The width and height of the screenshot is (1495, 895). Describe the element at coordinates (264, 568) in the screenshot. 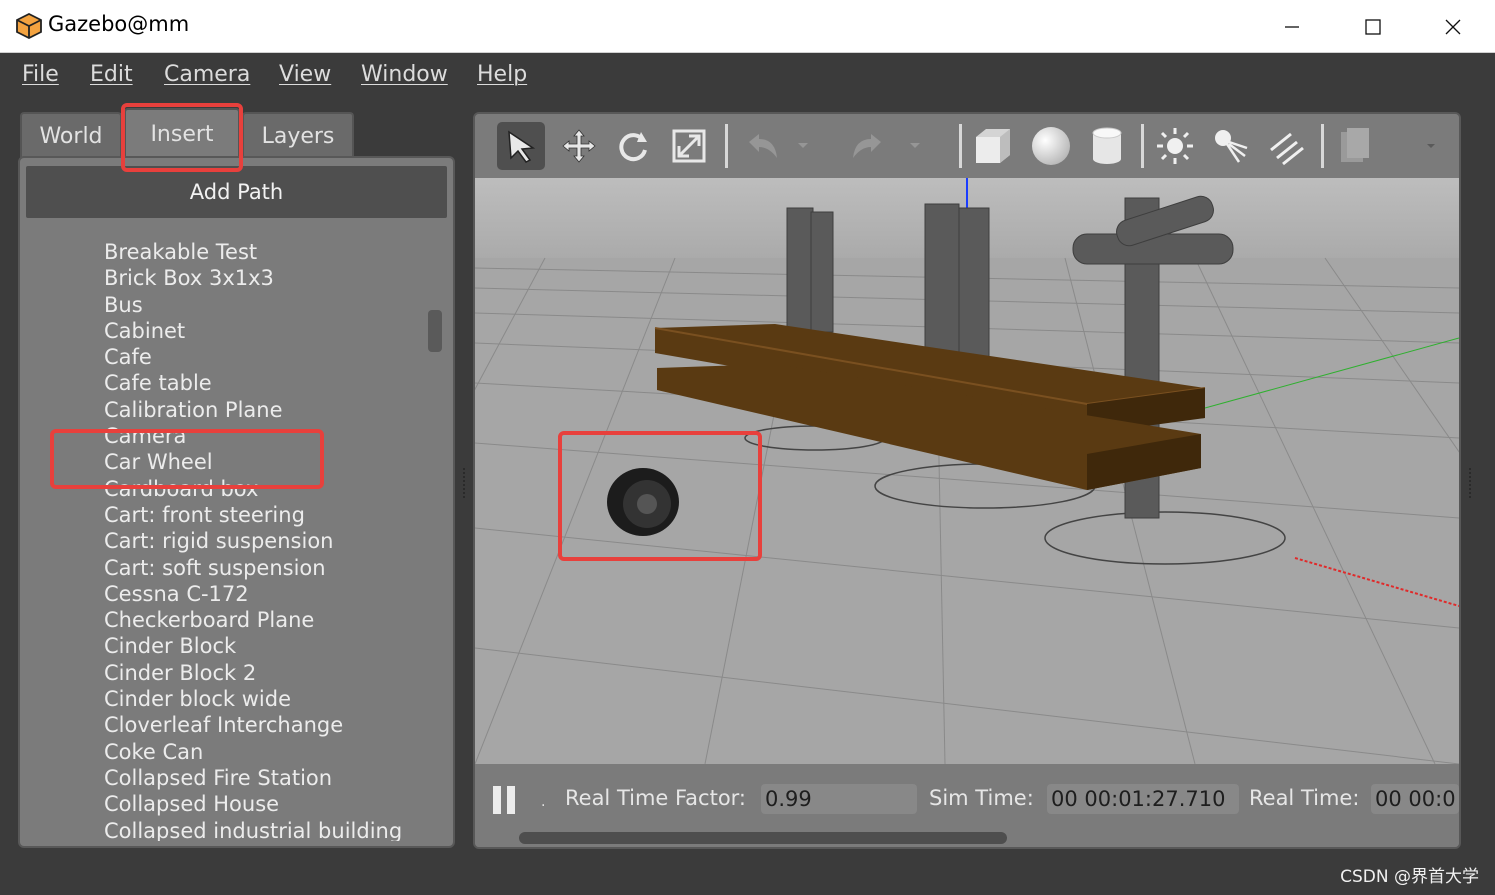

I see `model-item: Cart: soft suspension` at that location.